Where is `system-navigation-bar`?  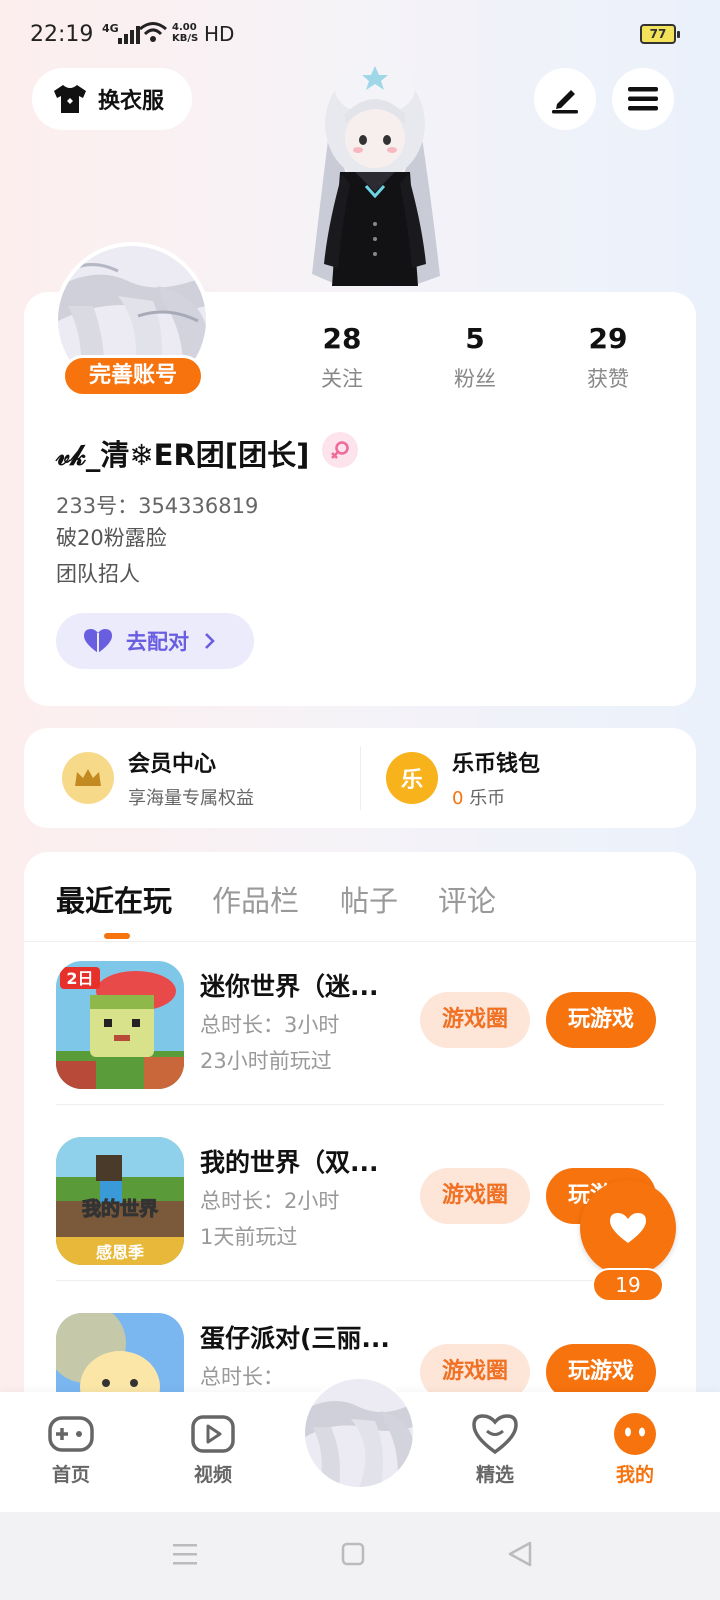 system-navigation-bar is located at coordinates (360, 1556).